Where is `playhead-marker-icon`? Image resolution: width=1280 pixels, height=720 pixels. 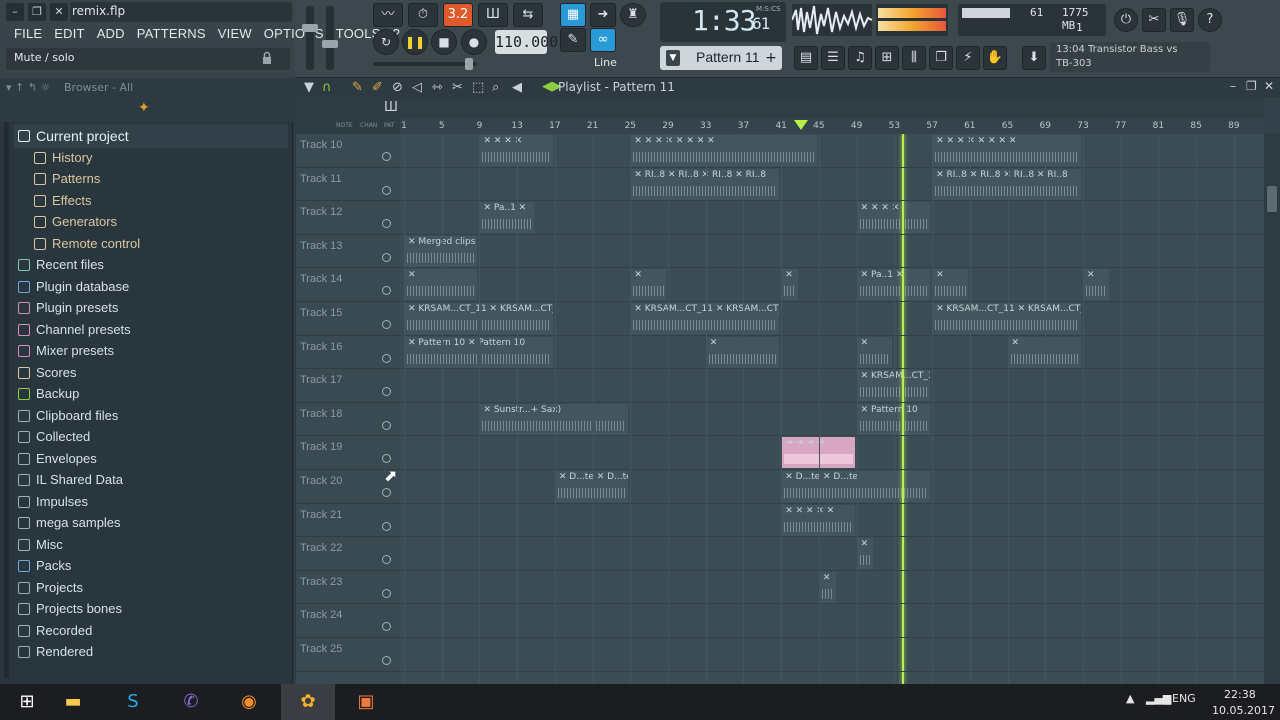 playhead-marker-icon is located at coordinates (801, 125).